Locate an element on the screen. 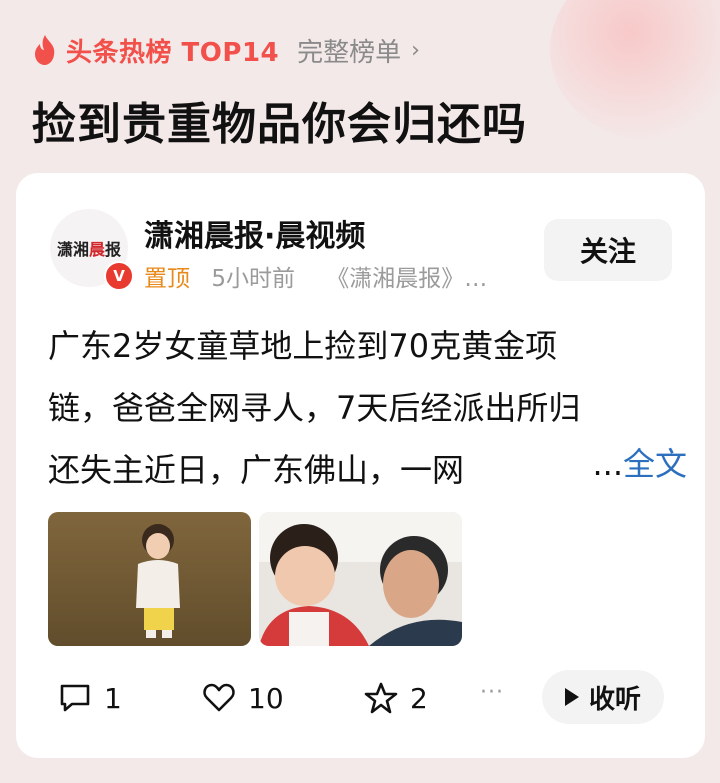 This screenshot has height=783, width=720. more-options-icon: ··· is located at coordinates (492, 692).